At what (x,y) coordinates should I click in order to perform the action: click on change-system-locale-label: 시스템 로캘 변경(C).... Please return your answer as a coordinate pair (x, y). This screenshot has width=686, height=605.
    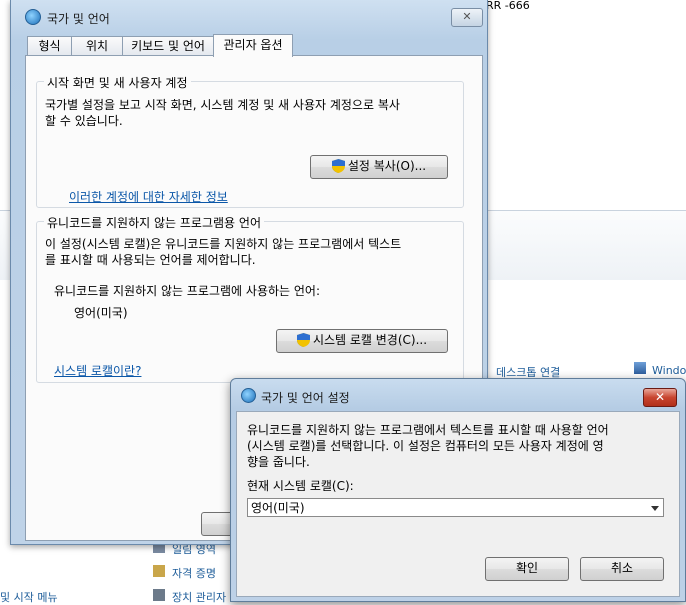
    Looking at the image, I should click on (370, 340).